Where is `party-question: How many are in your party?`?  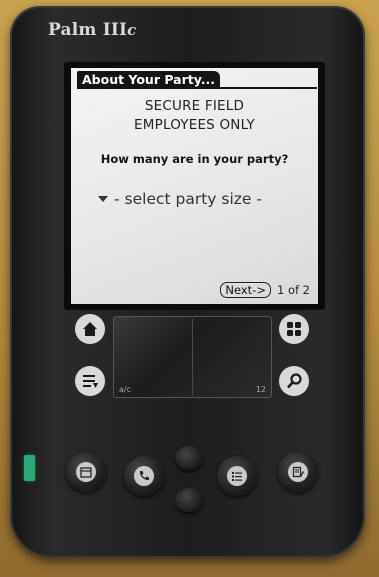
party-question: How many are in your party? is located at coordinates (194, 159).